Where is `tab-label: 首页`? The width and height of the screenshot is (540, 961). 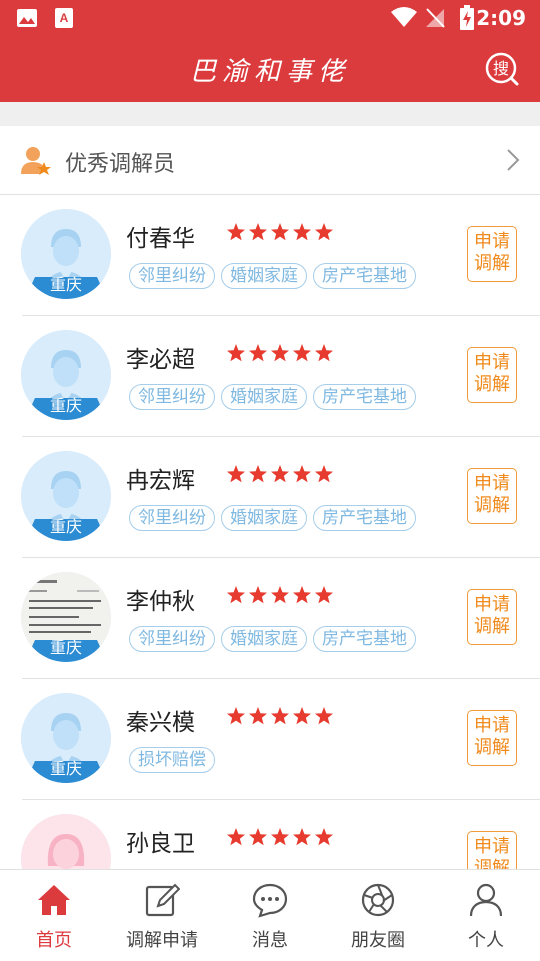 tab-label: 首页 is located at coordinates (54, 940).